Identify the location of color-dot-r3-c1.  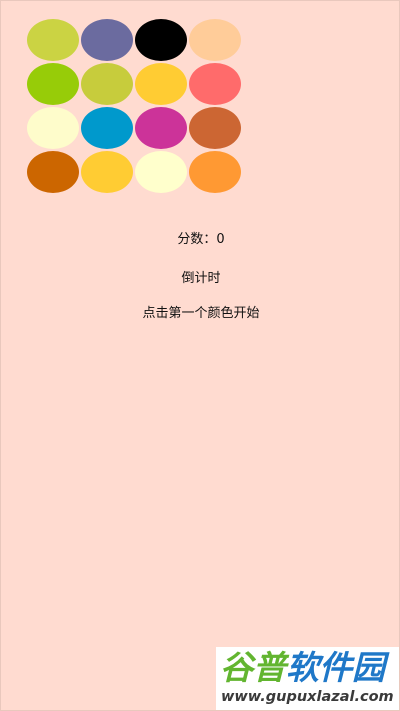
(53, 128).